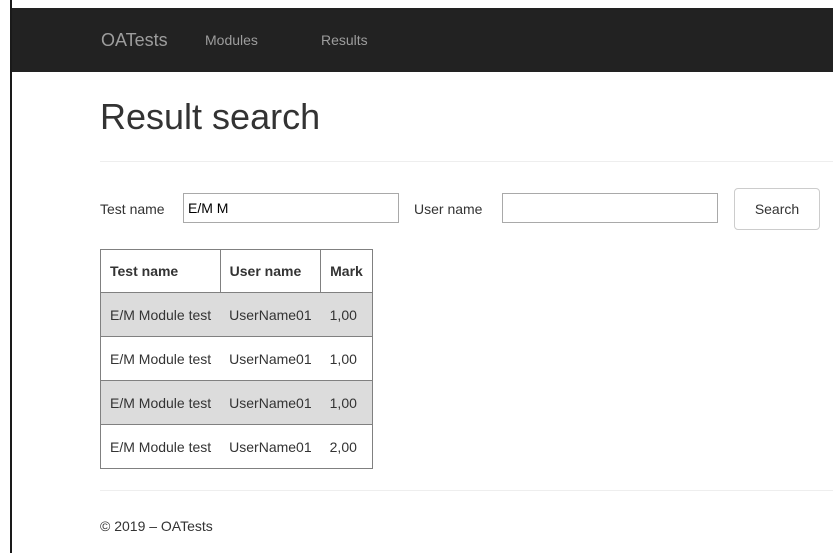 Image resolution: width=833 pixels, height=553 pixels. What do you see at coordinates (160, 271) in the screenshot?
I see `column-header-test-name: Test name` at bounding box center [160, 271].